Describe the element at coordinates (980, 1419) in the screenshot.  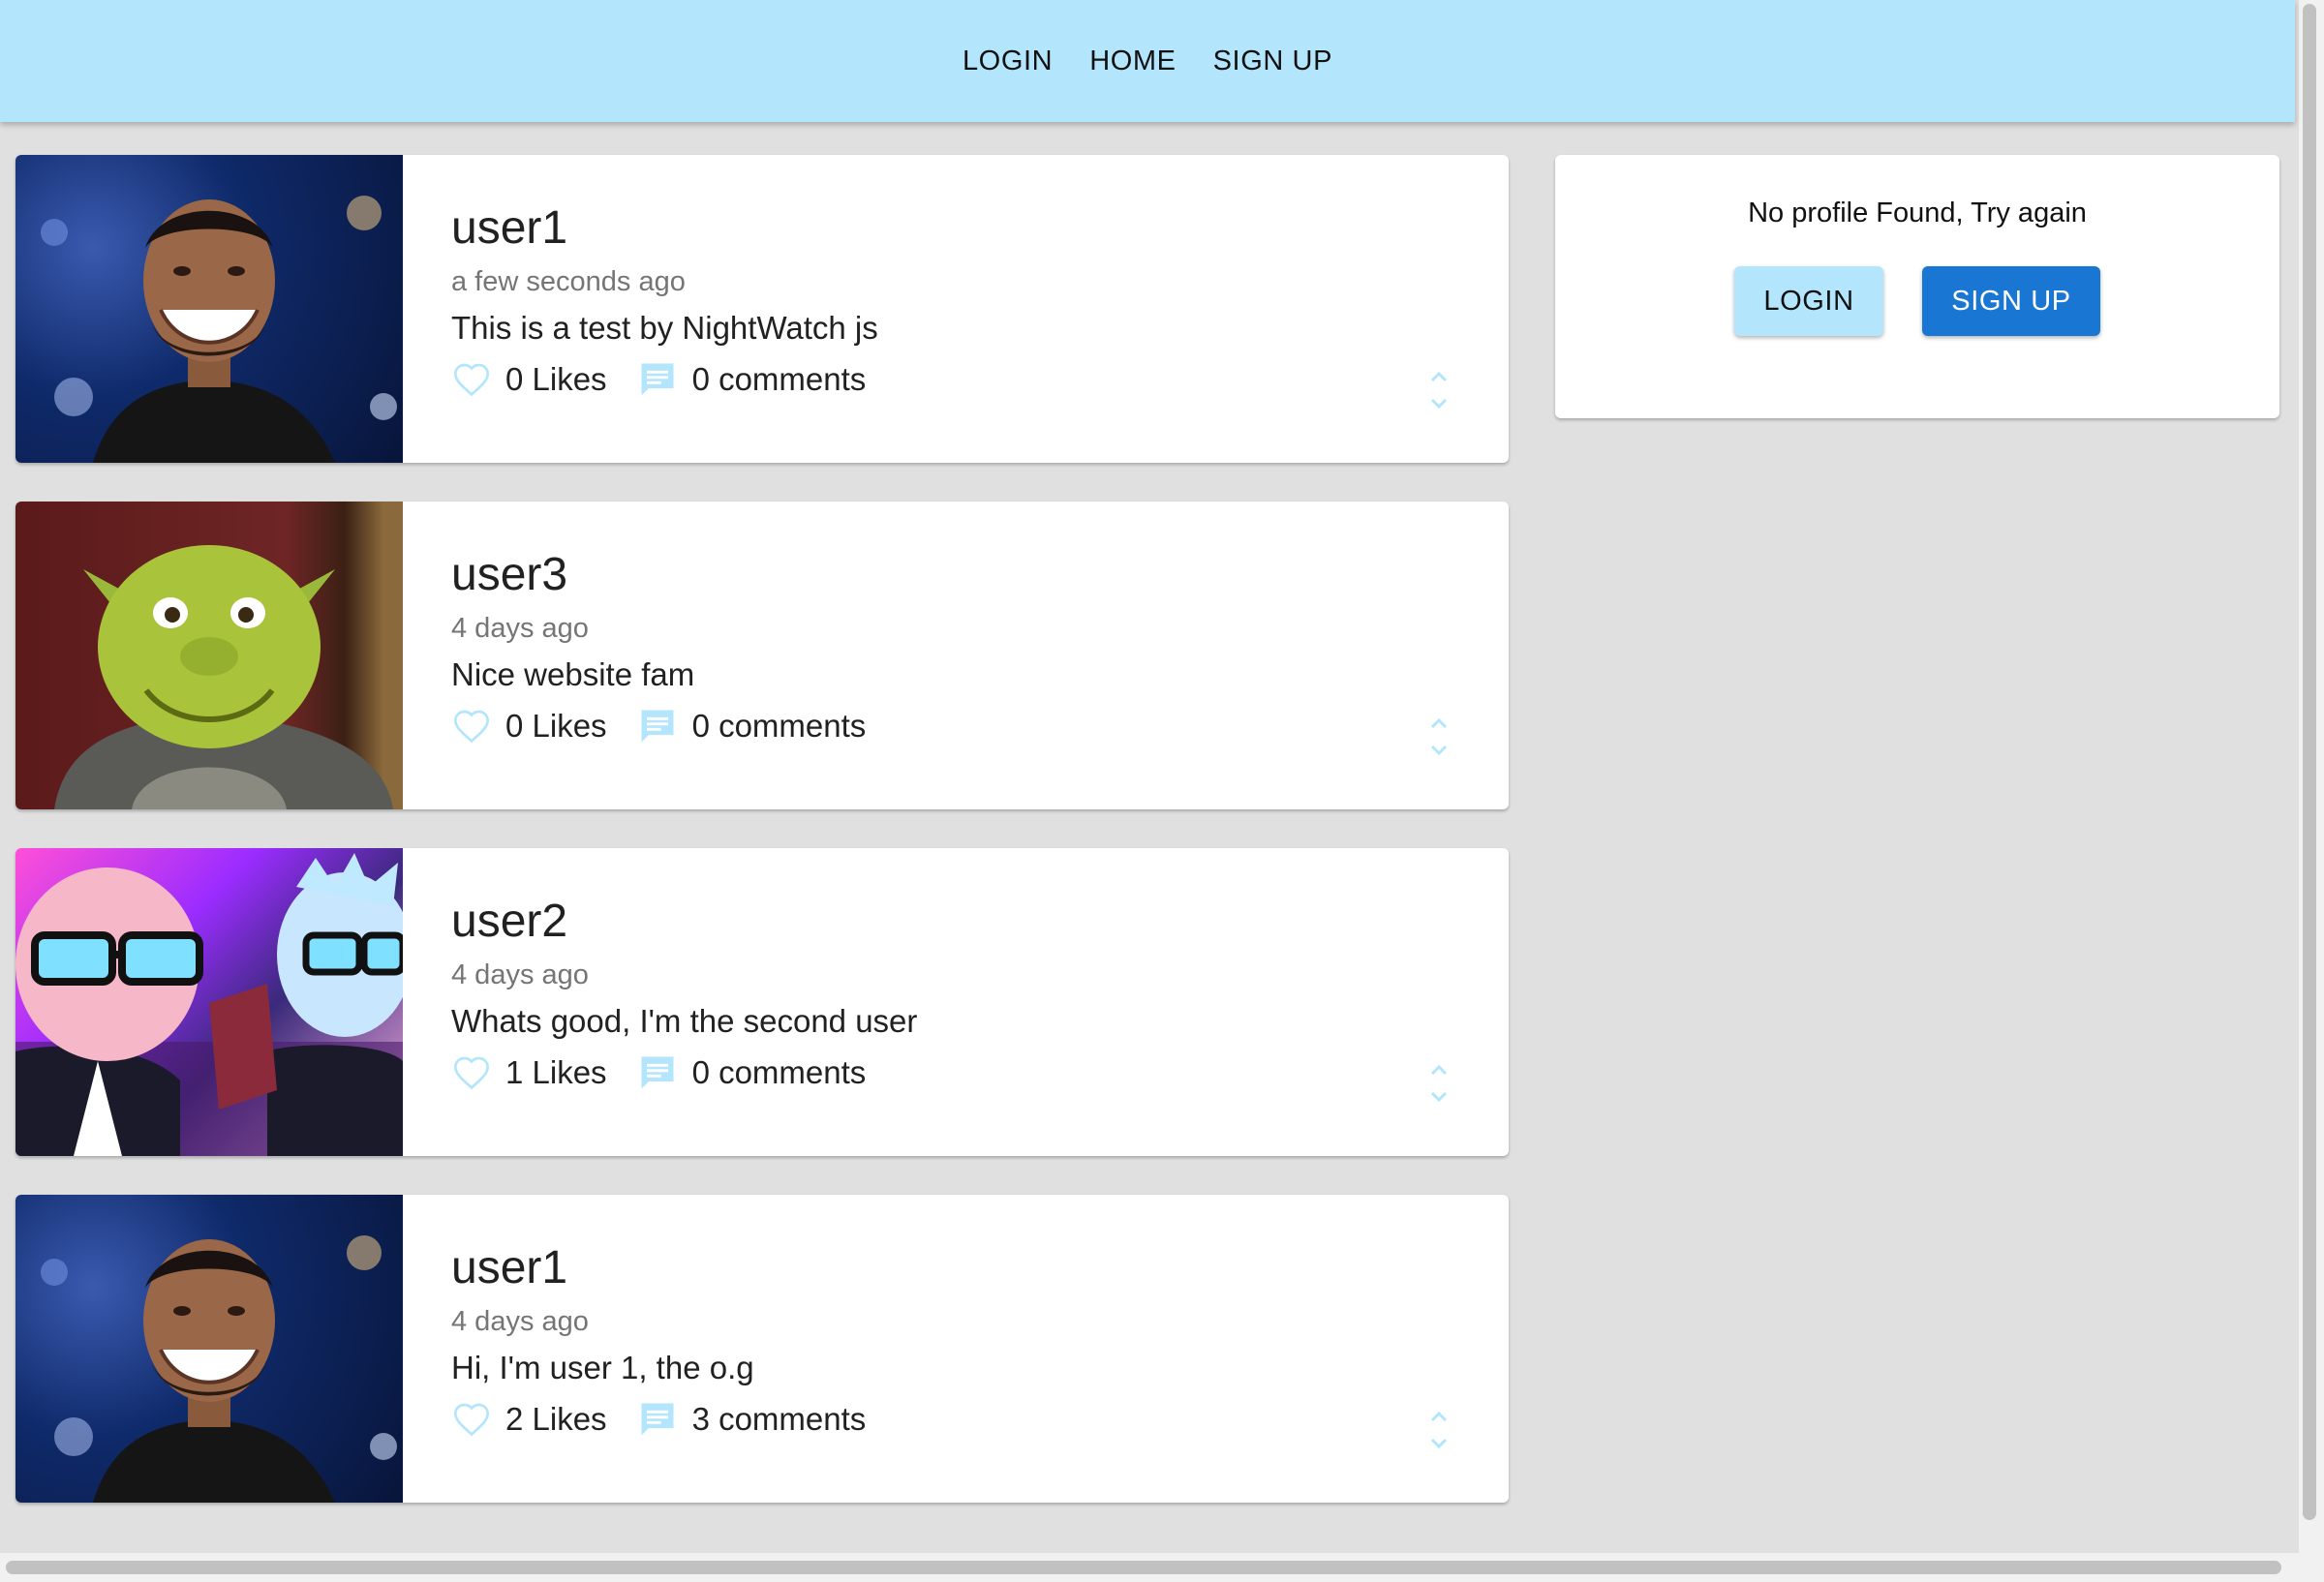
I see `post-actions: 2 Likes 3 comments` at that location.